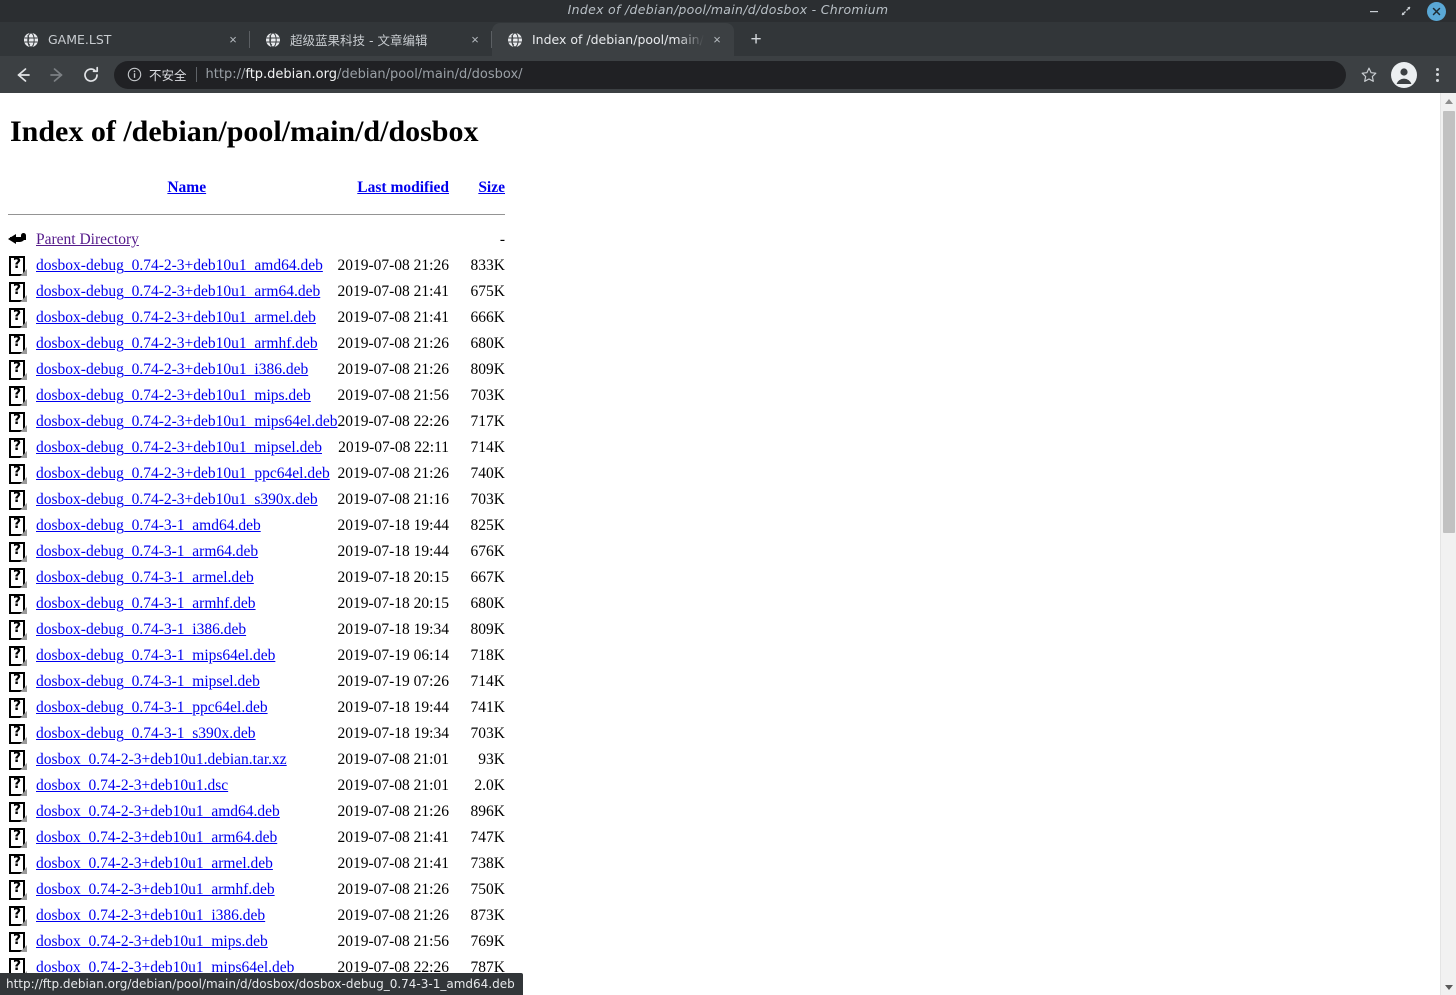 This screenshot has width=1456, height=995. What do you see at coordinates (487, 629) in the screenshot?
I see `row-size-cell: 809K` at bounding box center [487, 629].